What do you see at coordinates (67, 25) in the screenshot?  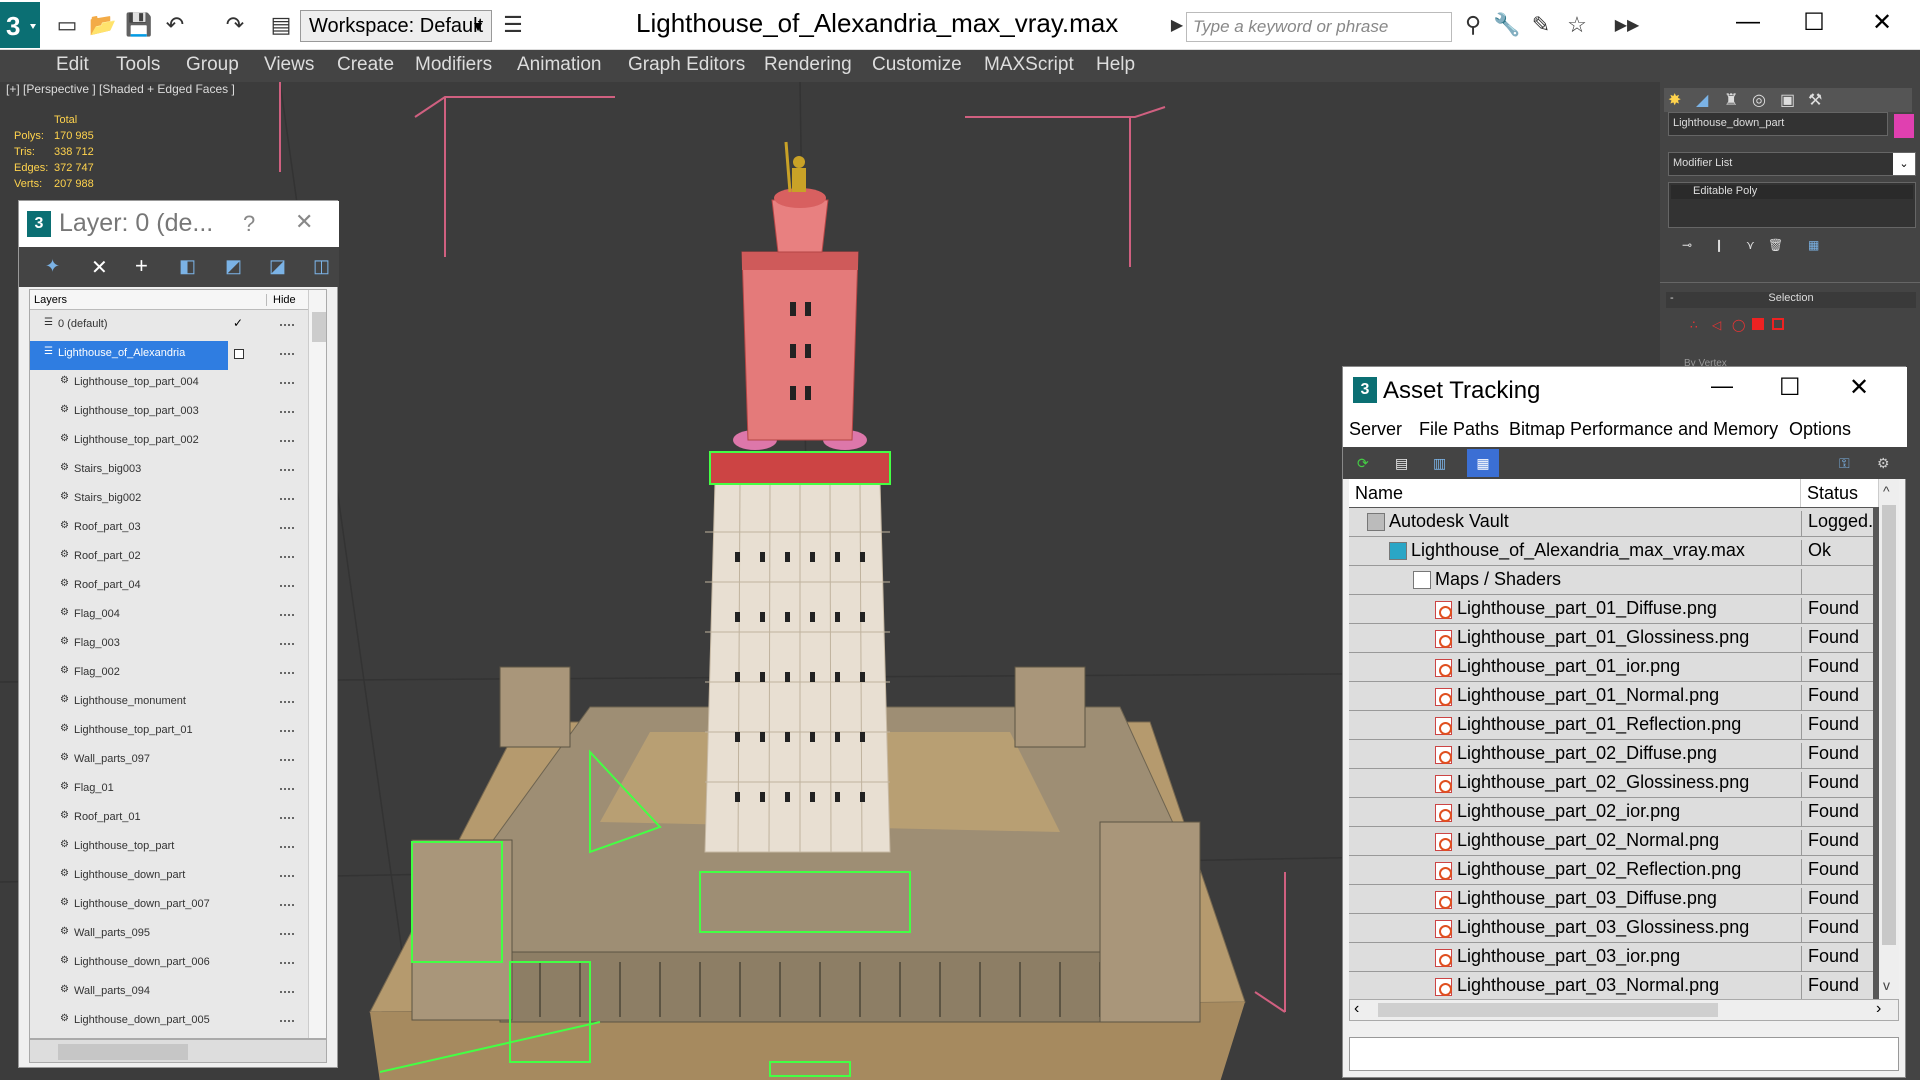 I see `new-file-icon: ▭` at bounding box center [67, 25].